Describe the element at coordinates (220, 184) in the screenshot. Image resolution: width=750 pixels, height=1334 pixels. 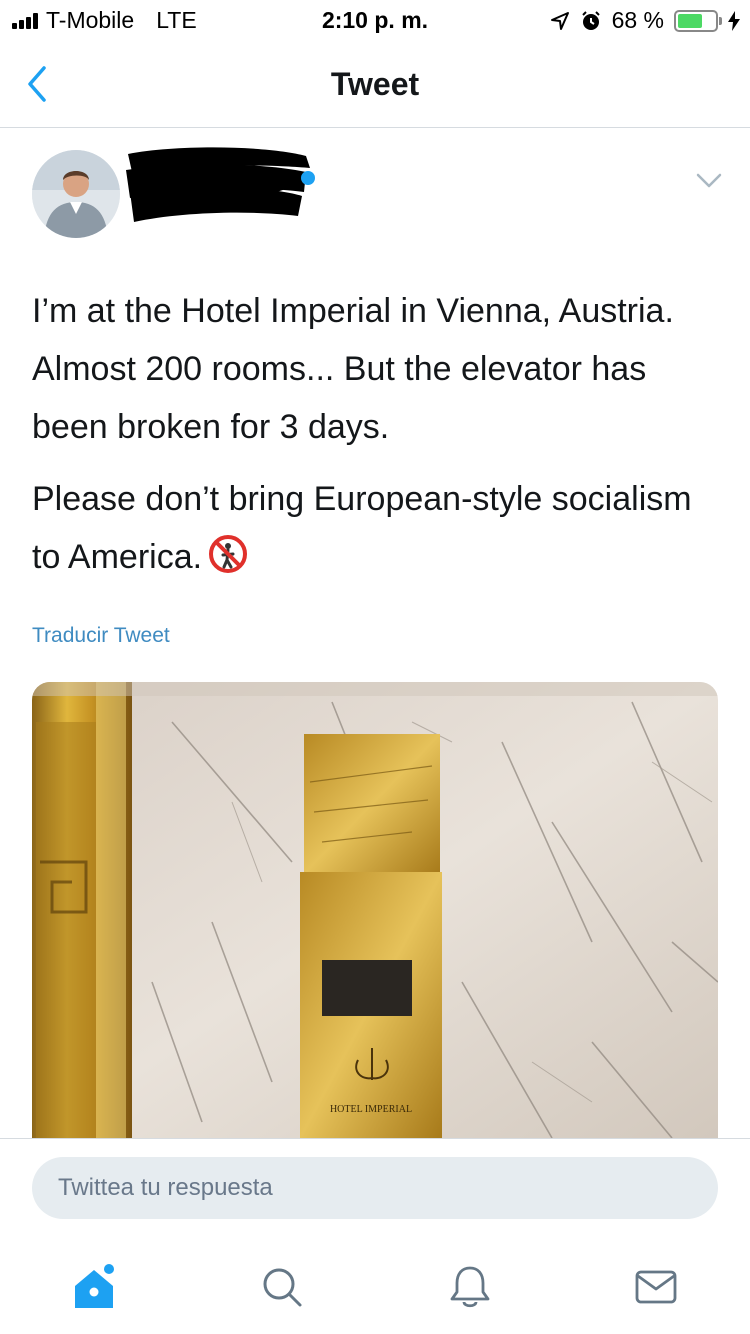
I see `redacted-username` at that location.